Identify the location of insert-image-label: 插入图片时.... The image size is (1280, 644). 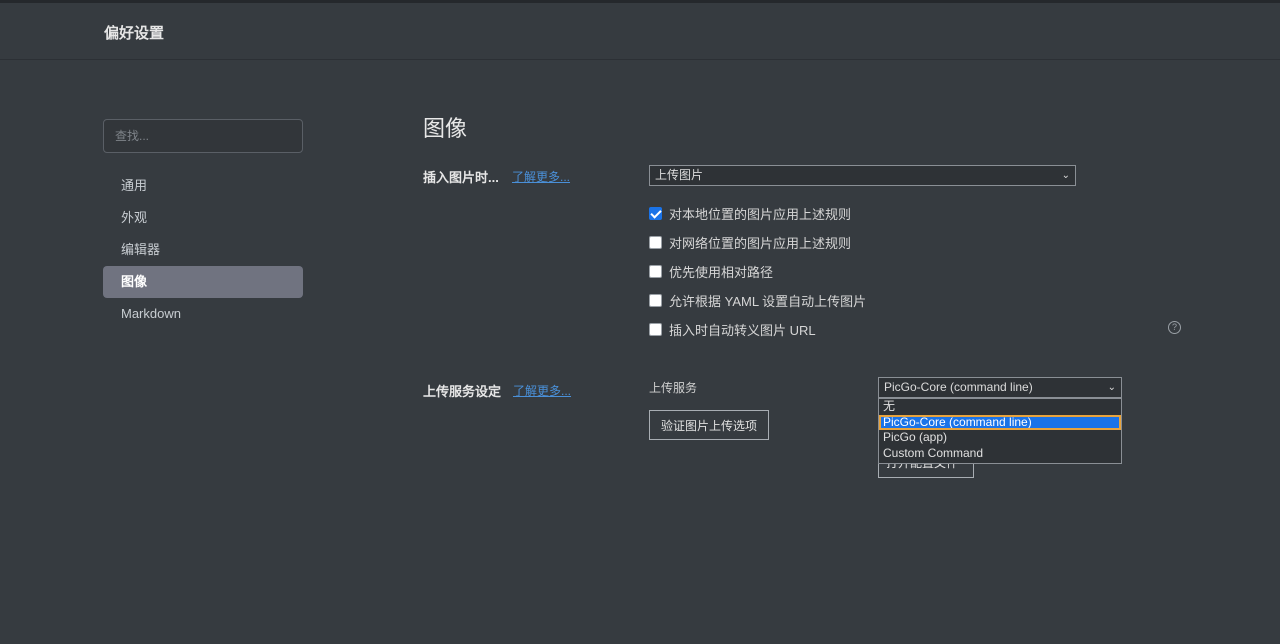
(461, 177).